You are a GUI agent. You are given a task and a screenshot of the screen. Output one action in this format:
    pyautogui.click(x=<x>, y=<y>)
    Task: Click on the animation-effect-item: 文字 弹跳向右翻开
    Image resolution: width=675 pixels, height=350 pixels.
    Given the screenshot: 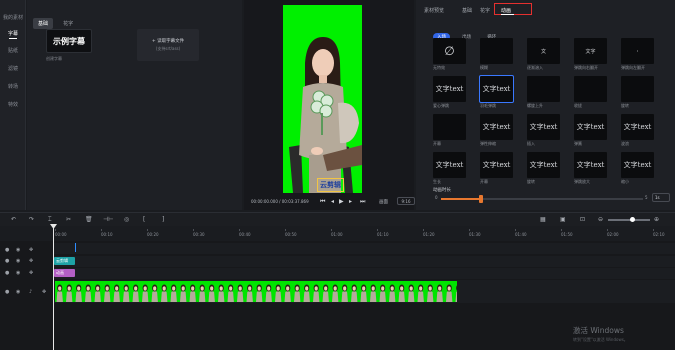 What is the action you would take?
    pyautogui.click(x=590, y=54)
    